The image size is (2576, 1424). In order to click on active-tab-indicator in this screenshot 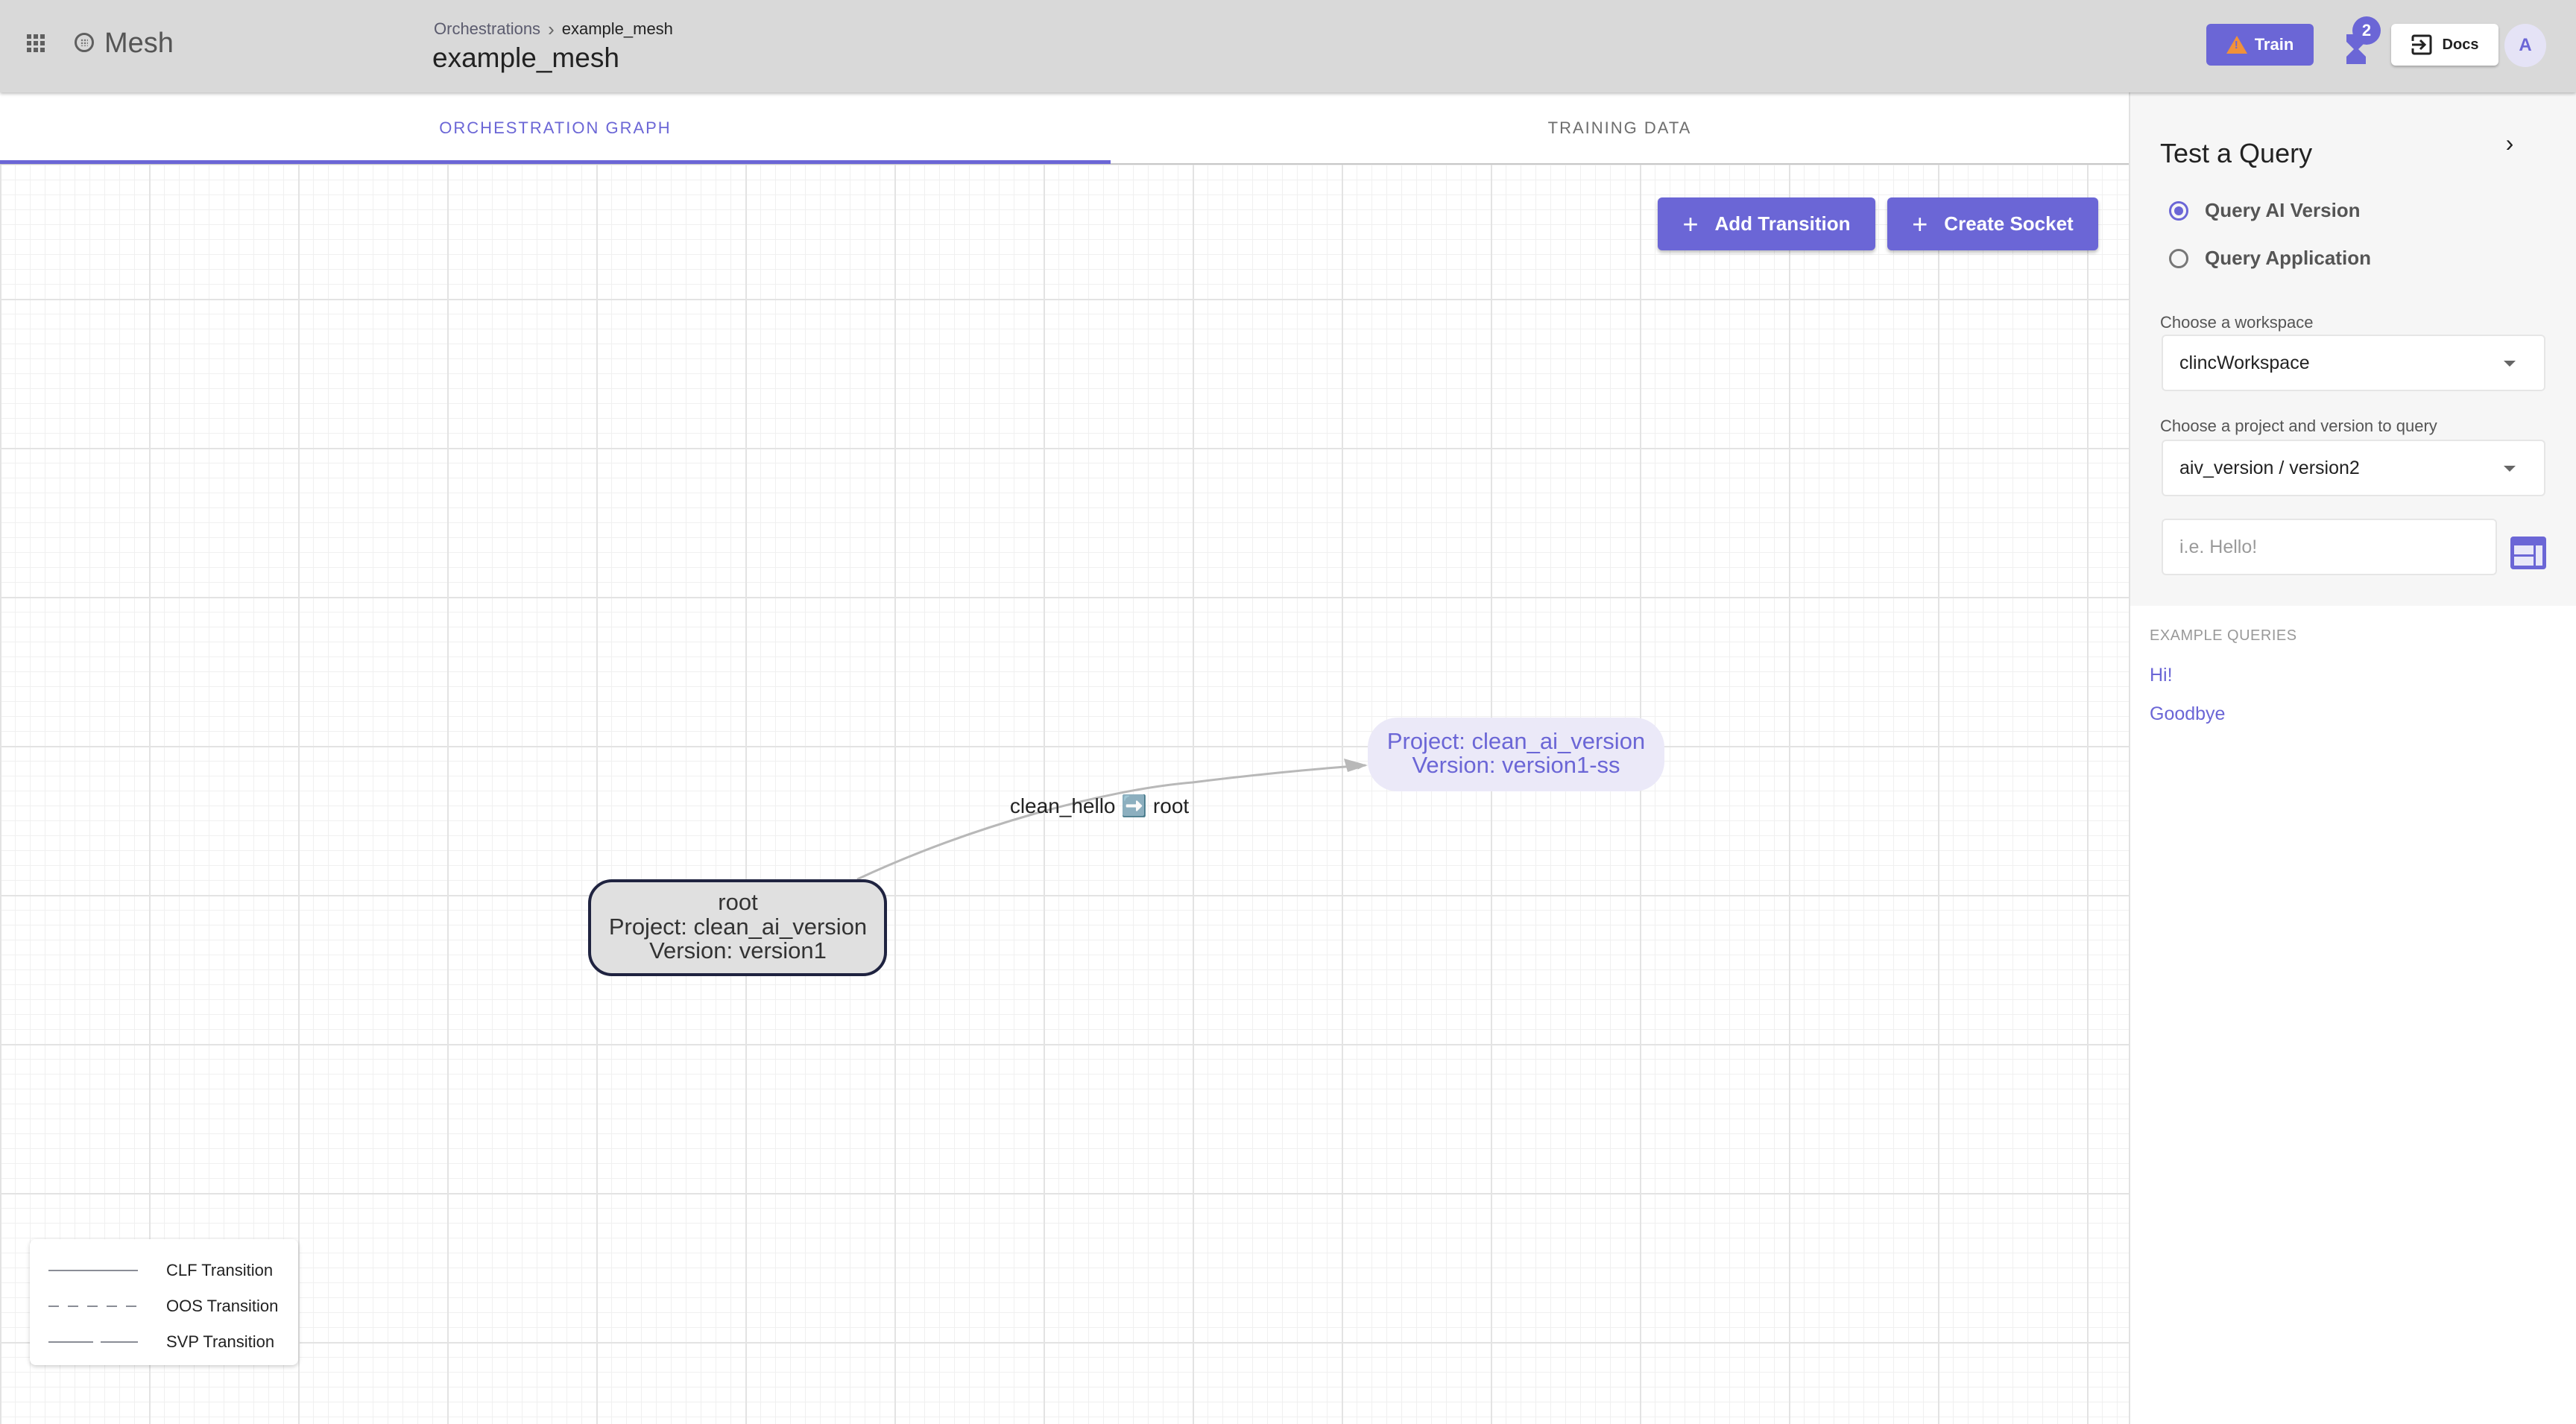, I will do `click(555, 162)`.